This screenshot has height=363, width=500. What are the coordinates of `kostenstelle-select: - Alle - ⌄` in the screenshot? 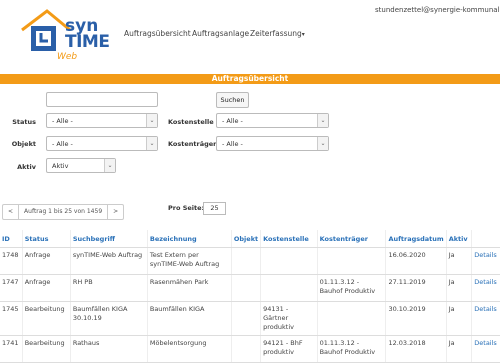 It's located at (272, 120).